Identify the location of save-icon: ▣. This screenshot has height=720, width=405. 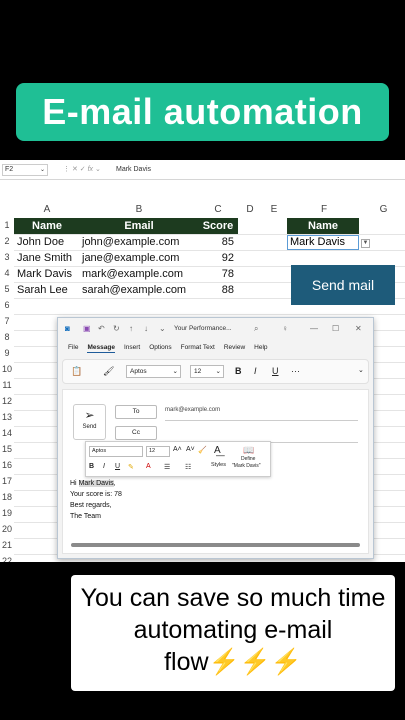
(87, 328).